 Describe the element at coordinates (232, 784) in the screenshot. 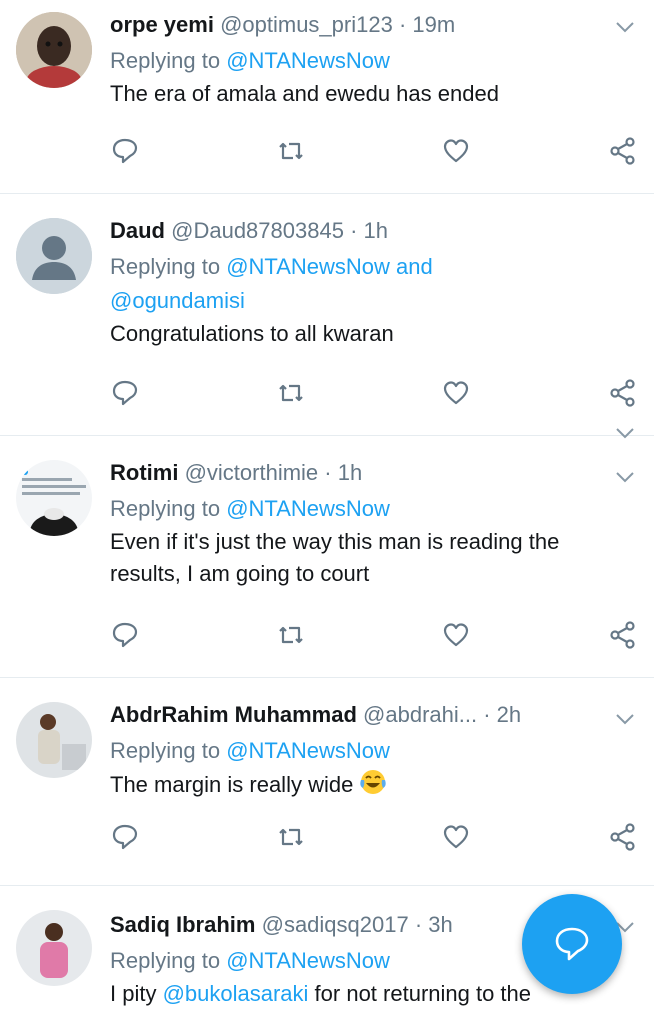

I see `tweet-text-content: The margin is really wide` at that location.